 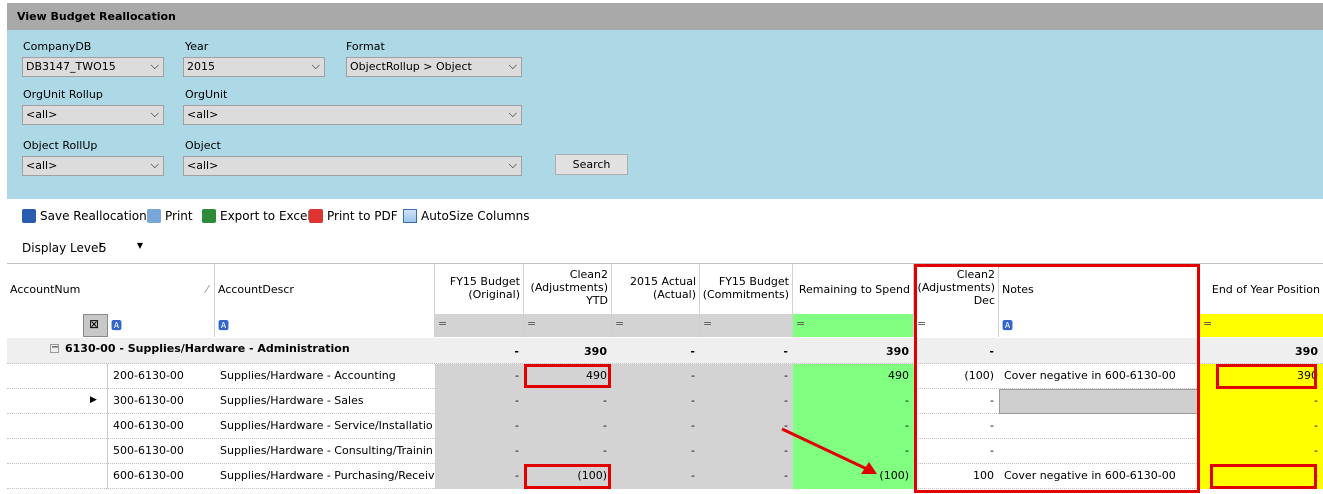 What do you see at coordinates (93, 115) in the screenshot?
I see `orgunit-rollup-select: <all> ⌵` at bounding box center [93, 115].